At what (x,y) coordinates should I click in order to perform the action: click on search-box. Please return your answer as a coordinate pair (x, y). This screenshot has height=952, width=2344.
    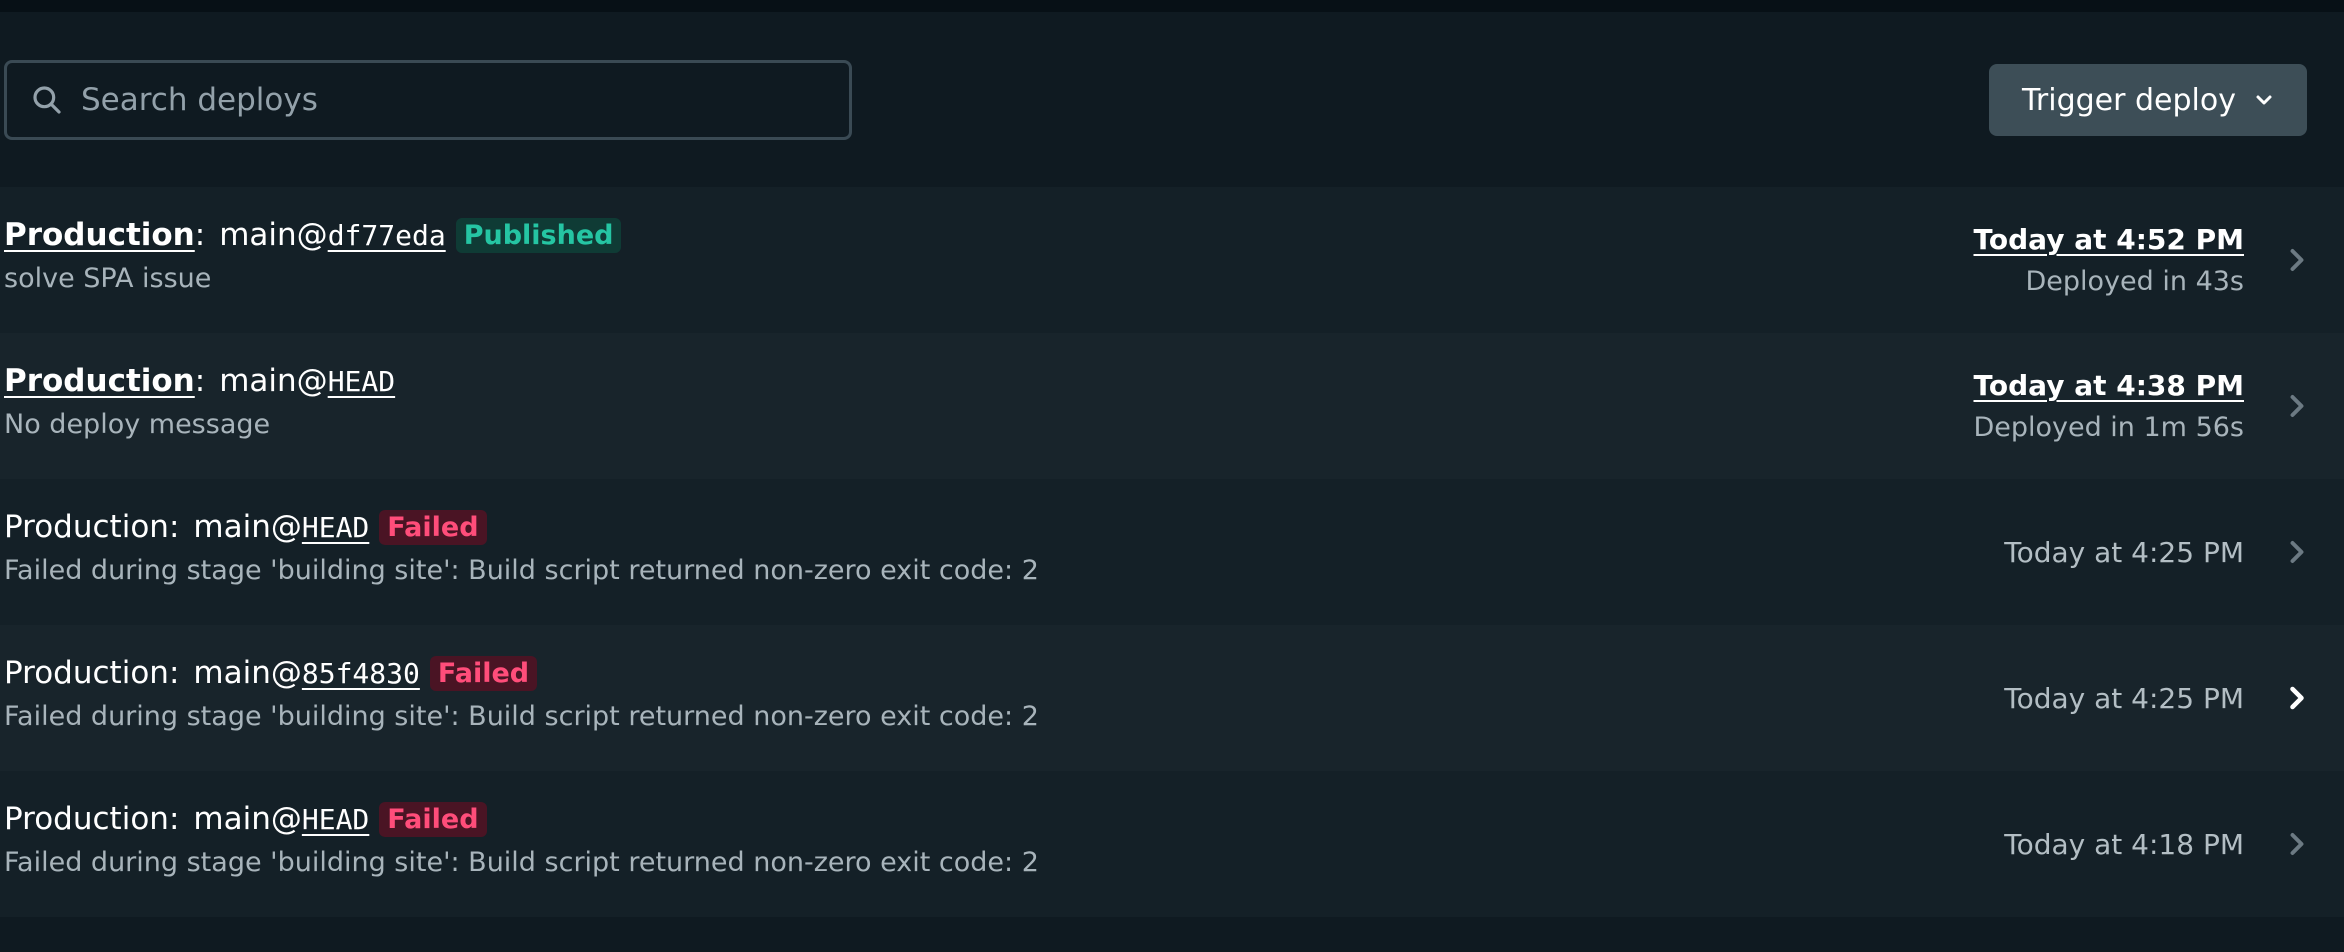
    Looking at the image, I should click on (428, 100).